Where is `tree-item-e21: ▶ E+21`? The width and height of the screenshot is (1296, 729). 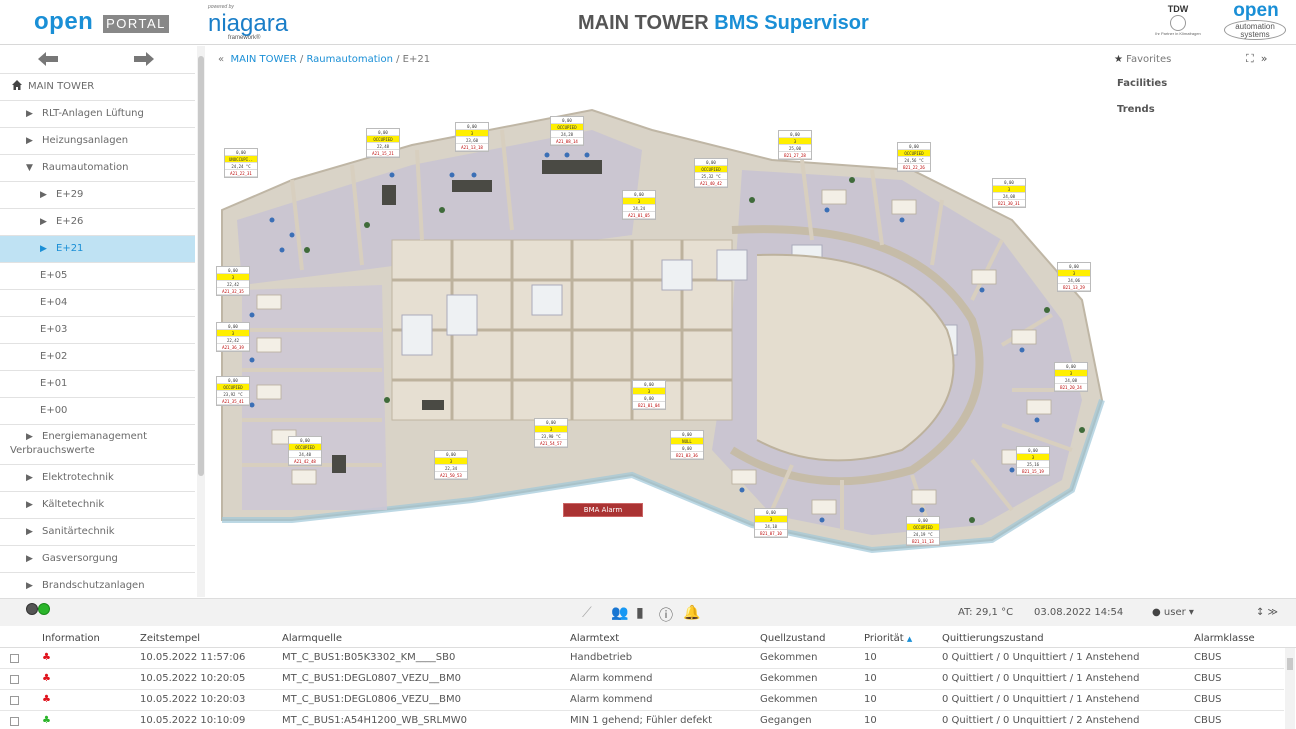 tree-item-e21: ▶ E+21 is located at coordinates (97, 249).